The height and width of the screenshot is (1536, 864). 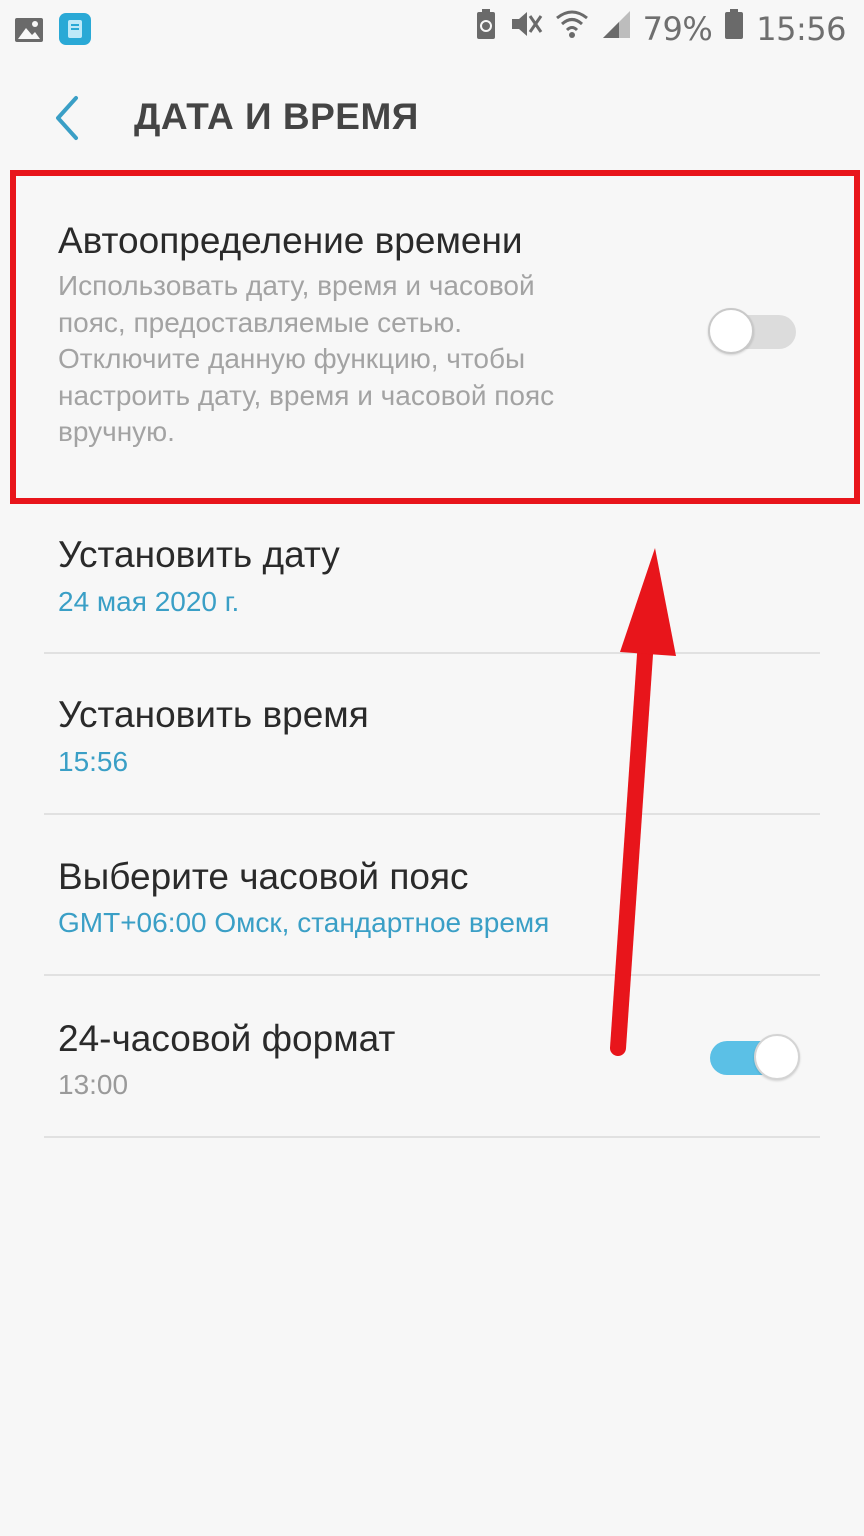 What do you see at coordinates (292, 358) in the screenshot?
I see `desc-line: Отключите данную функцию, чтобы` at bounding box center [292, 358].